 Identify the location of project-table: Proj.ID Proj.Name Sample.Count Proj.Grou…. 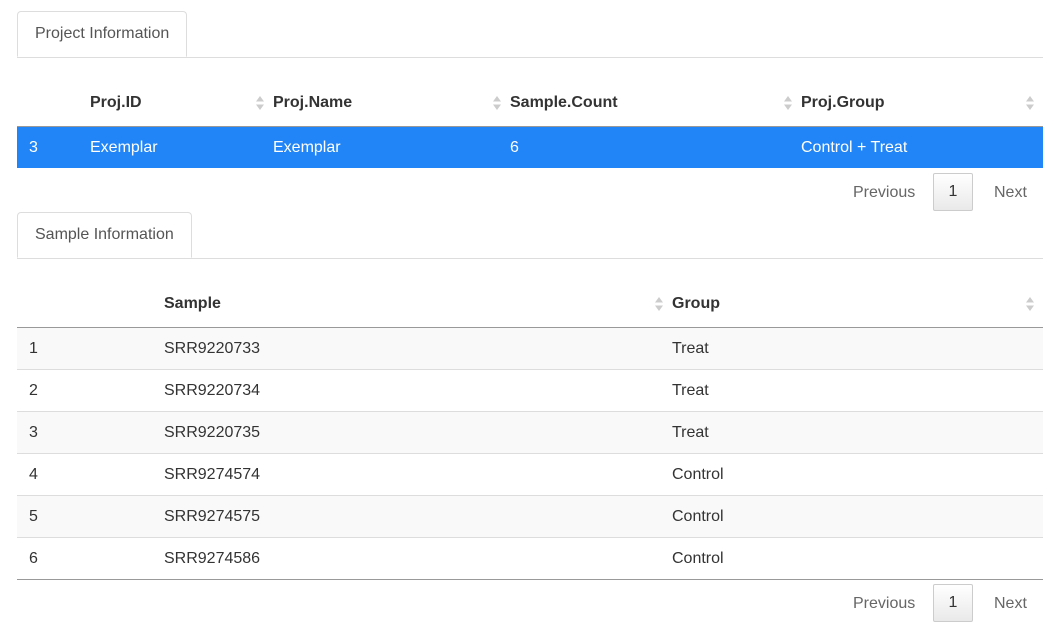
(530, 124).